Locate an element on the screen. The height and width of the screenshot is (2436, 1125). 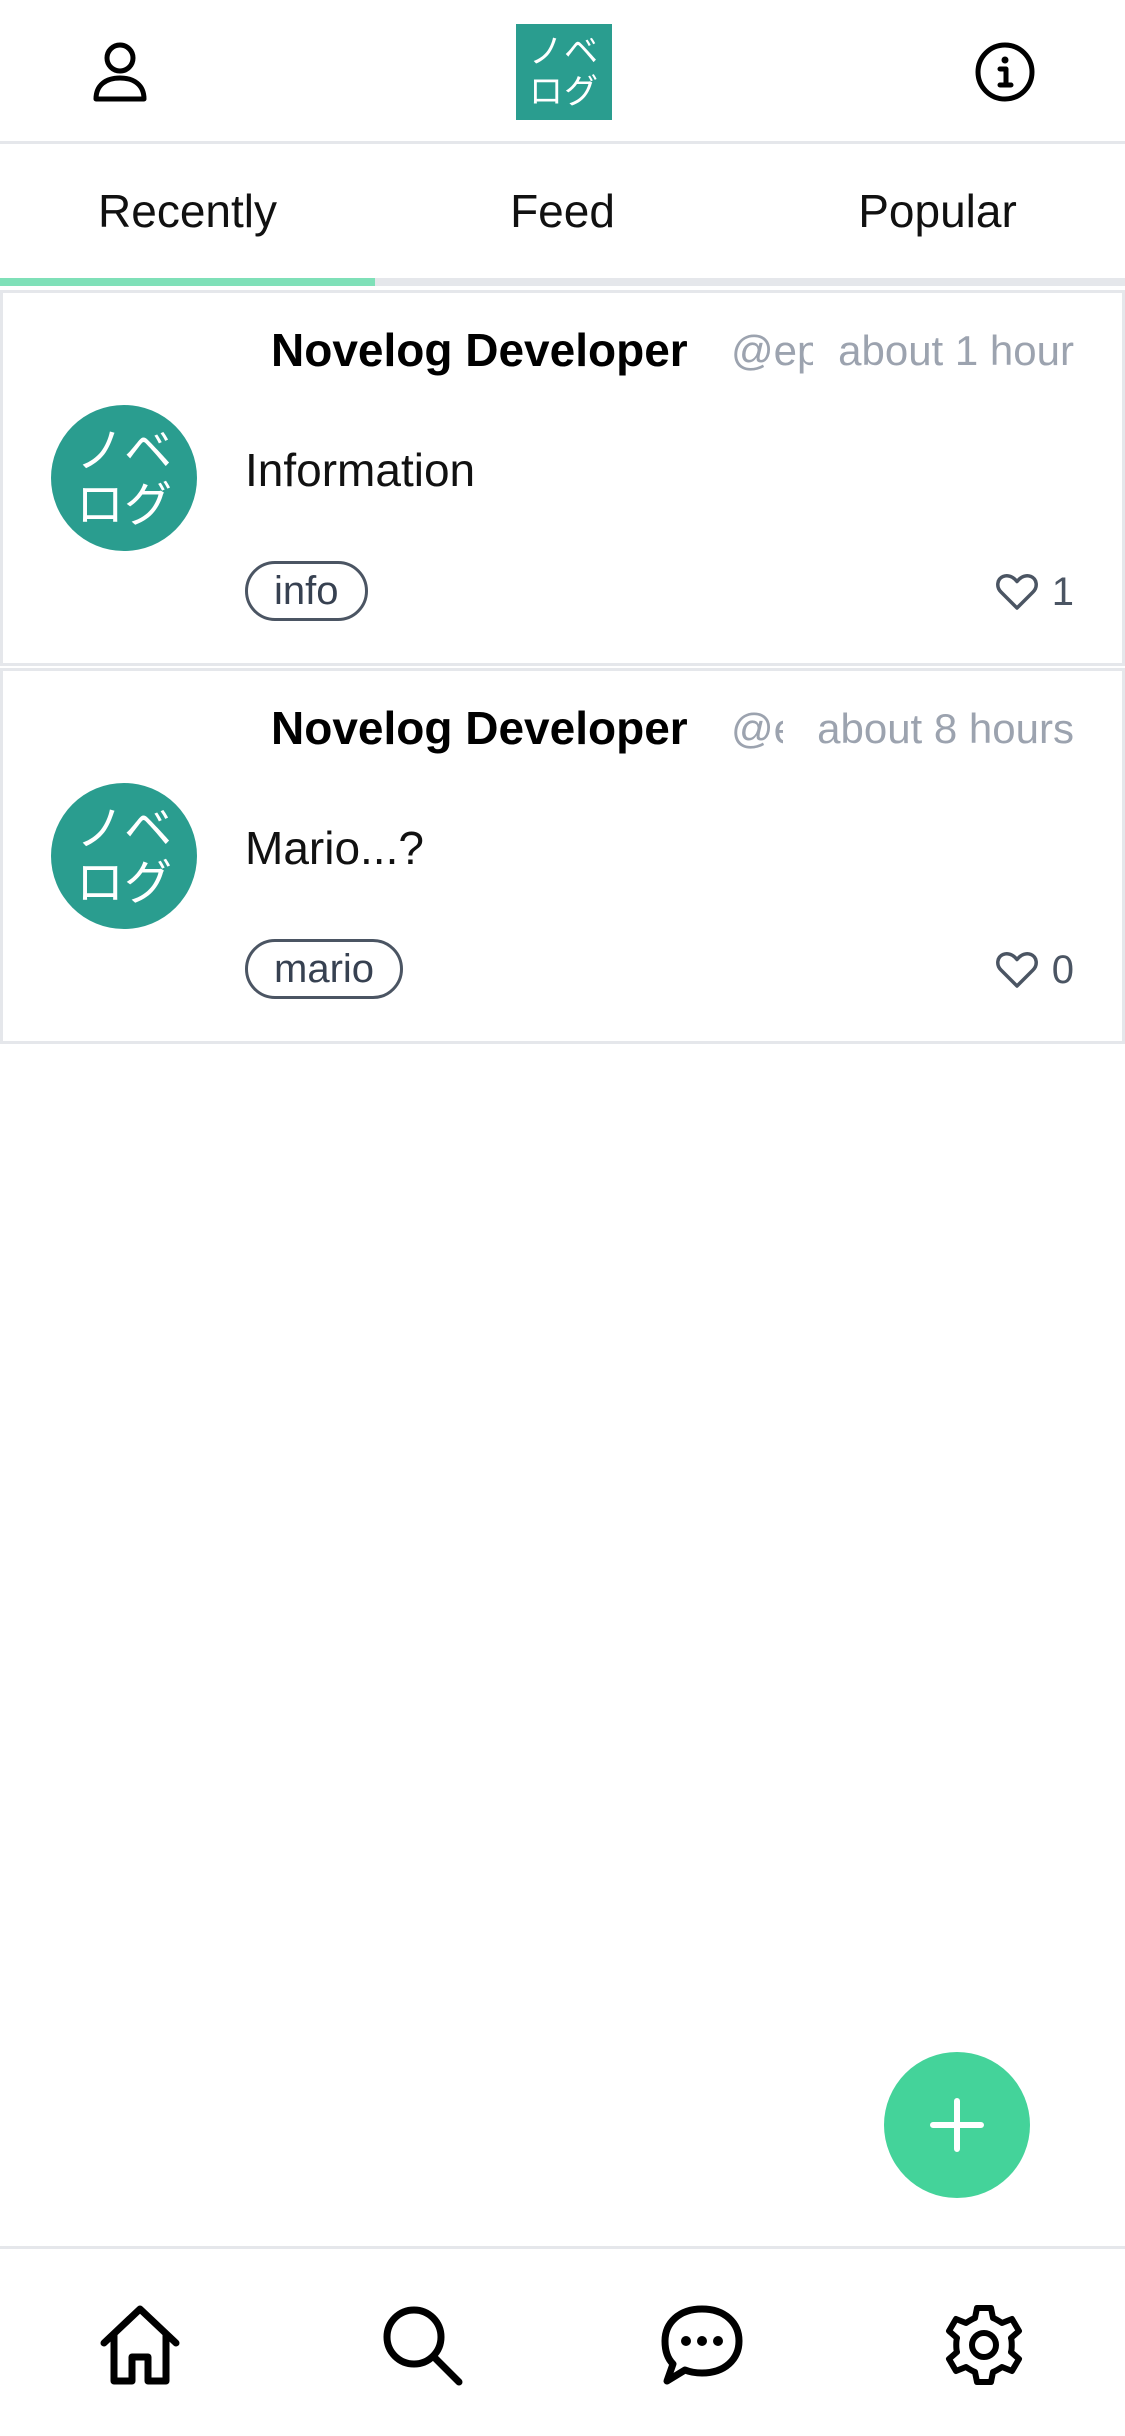
info-icon is located at coordinates (1005, 72).